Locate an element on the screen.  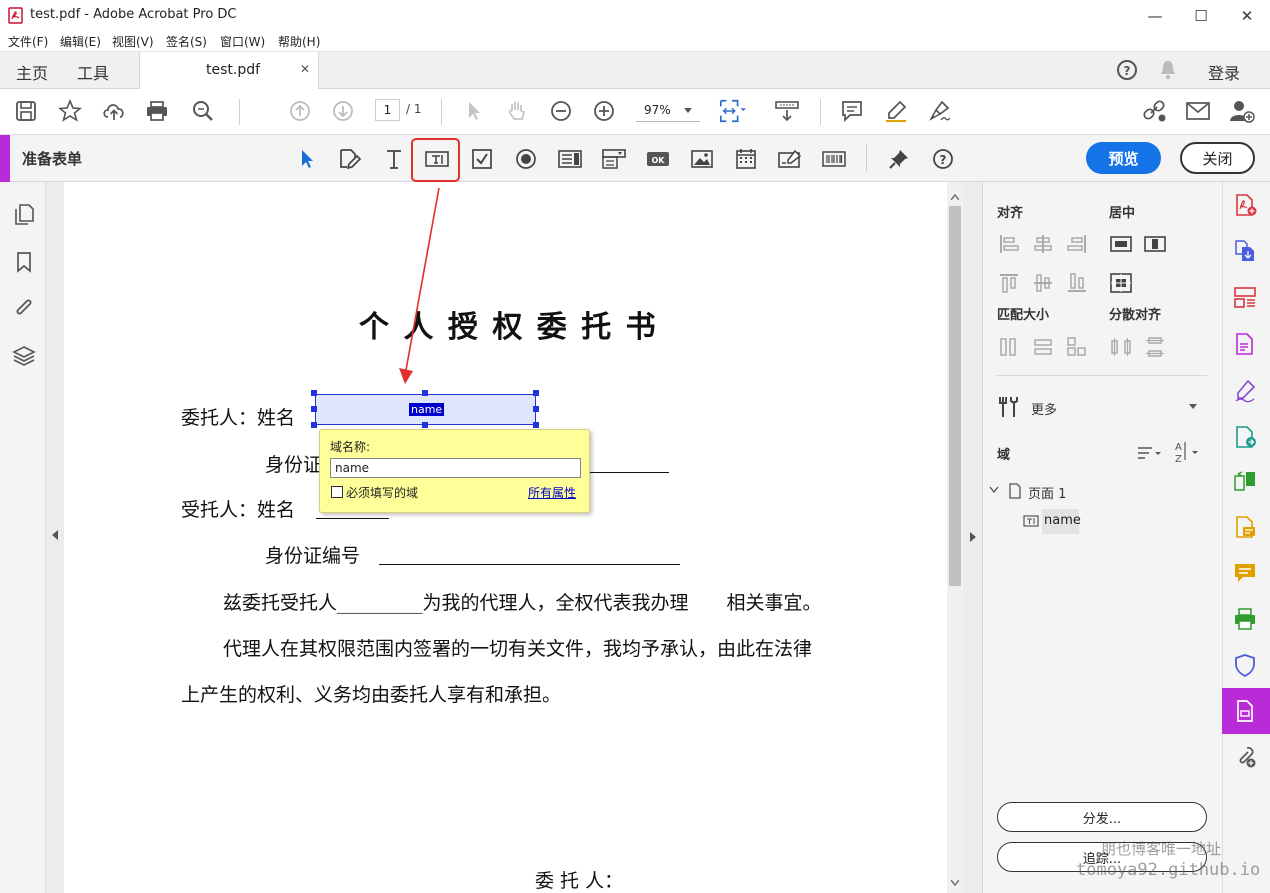
maximize-button: ☐ is located at coordinates (1201, 15).